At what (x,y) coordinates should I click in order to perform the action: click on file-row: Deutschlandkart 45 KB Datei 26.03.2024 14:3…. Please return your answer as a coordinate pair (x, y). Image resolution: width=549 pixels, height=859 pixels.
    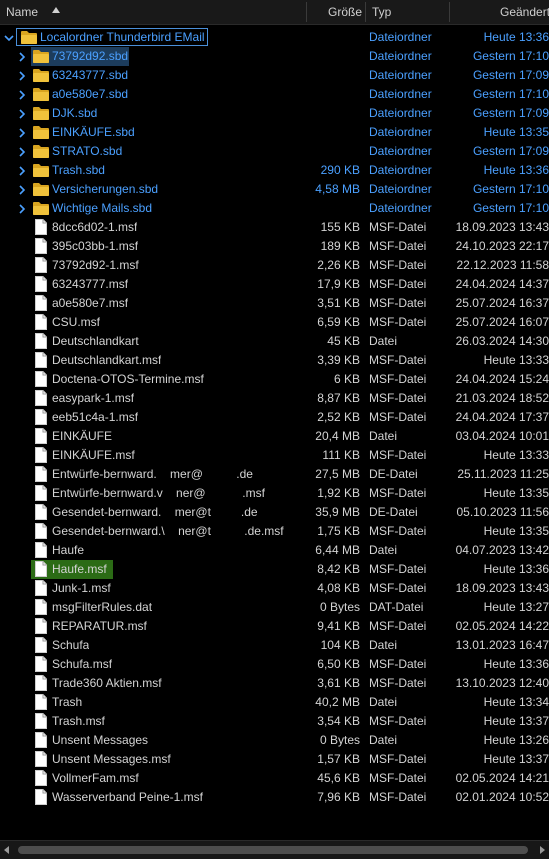
    Looking at the image, I should click on (274, 341).